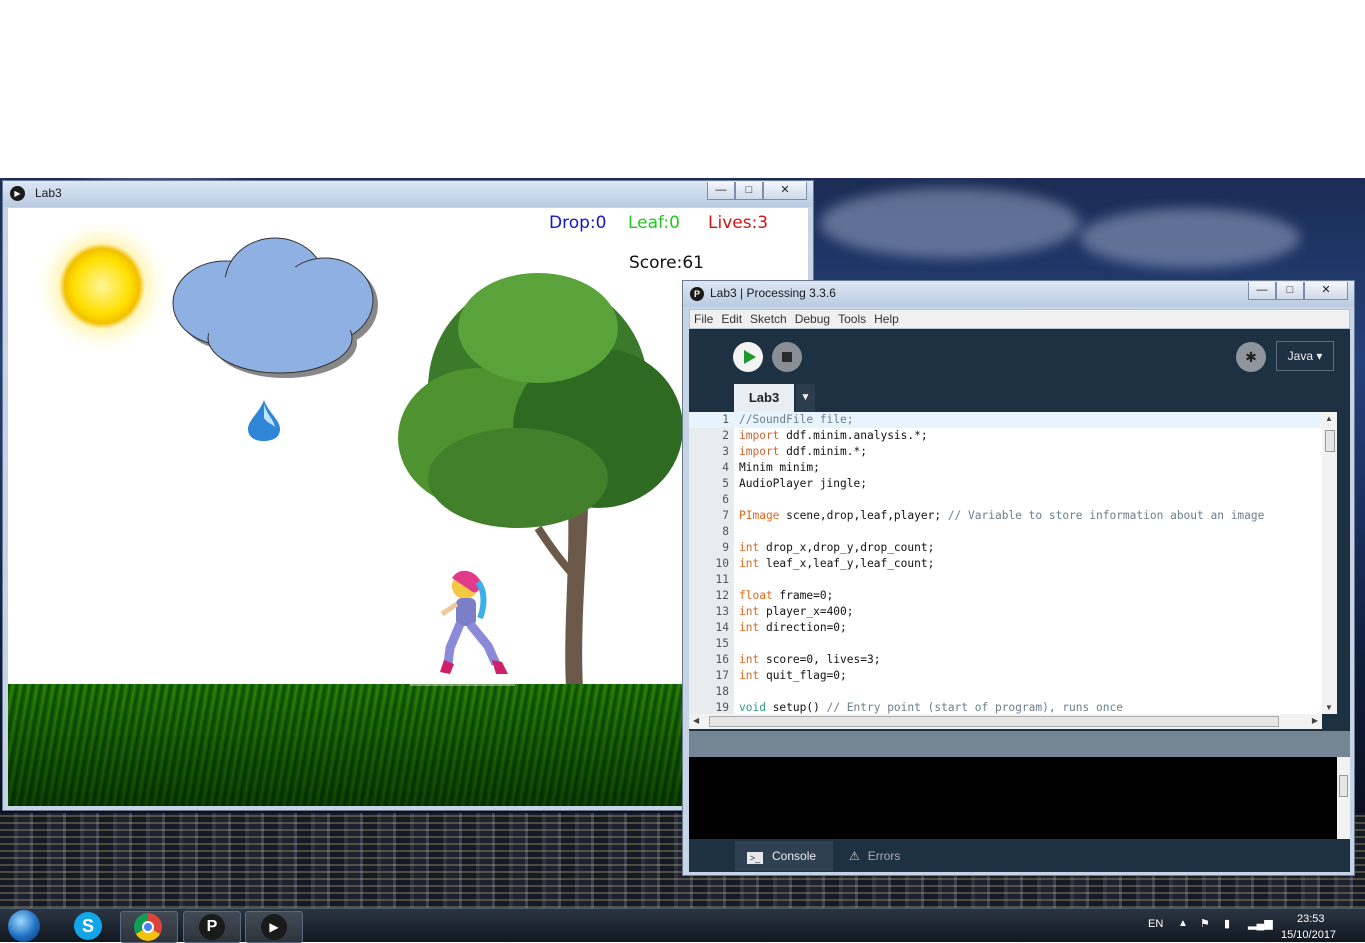 The height and width of the screenshot is (943, 1365). I want to click on processing-icon: P, so click(212, 927).